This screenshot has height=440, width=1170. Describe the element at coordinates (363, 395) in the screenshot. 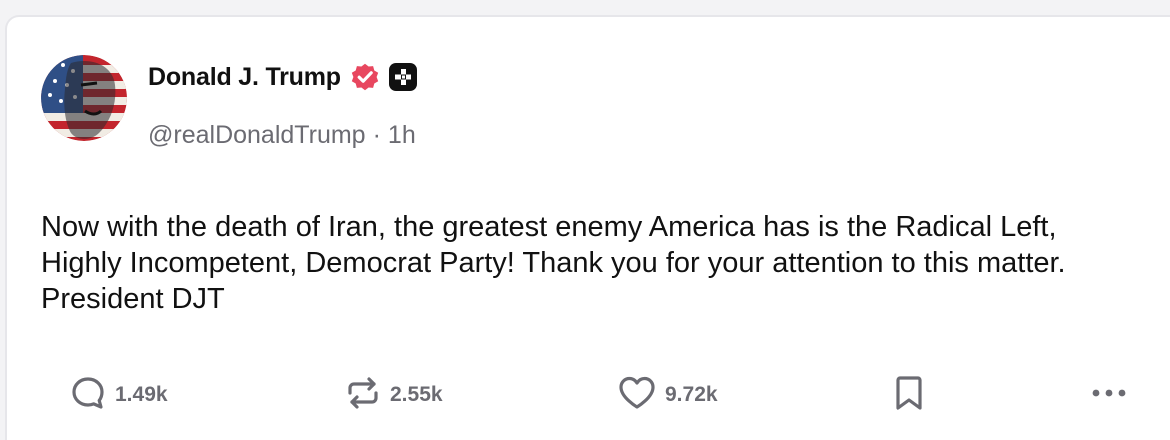

I see `retruth-icon` at that location.